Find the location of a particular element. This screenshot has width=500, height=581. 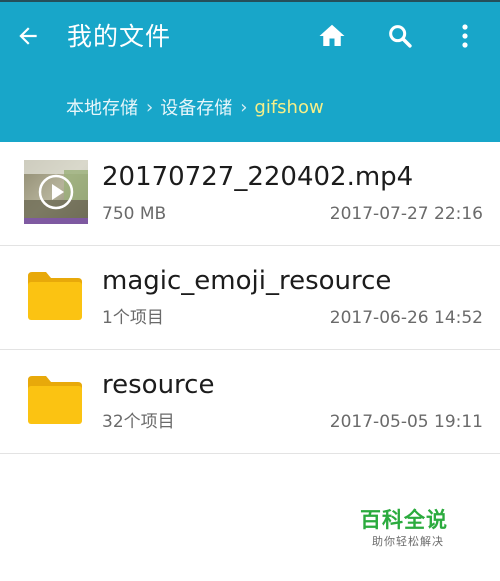

file-date: 2017-05-05 19:11 is located at coordinates (406, 422).